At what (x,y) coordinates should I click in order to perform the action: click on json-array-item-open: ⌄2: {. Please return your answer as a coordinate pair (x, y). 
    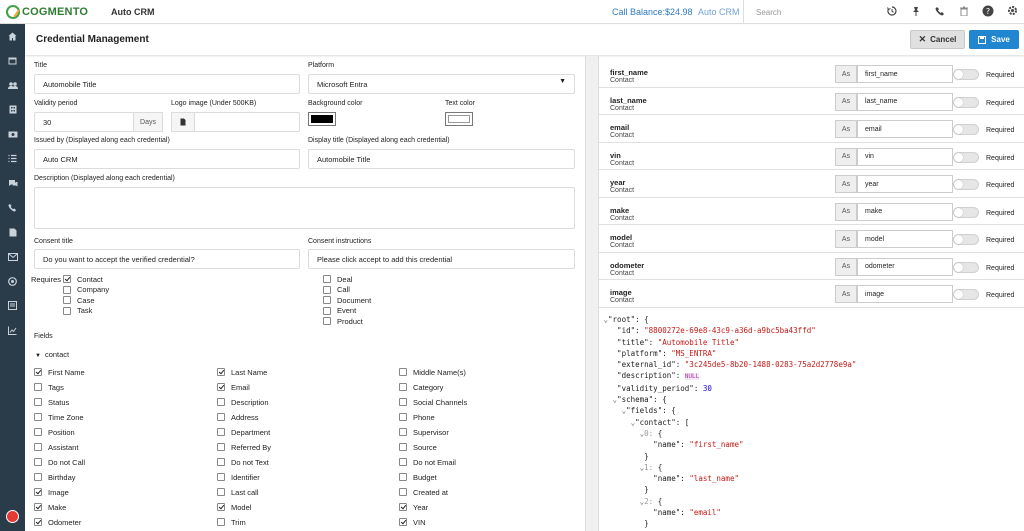
    Looking at the image, I should click on (811, 501).